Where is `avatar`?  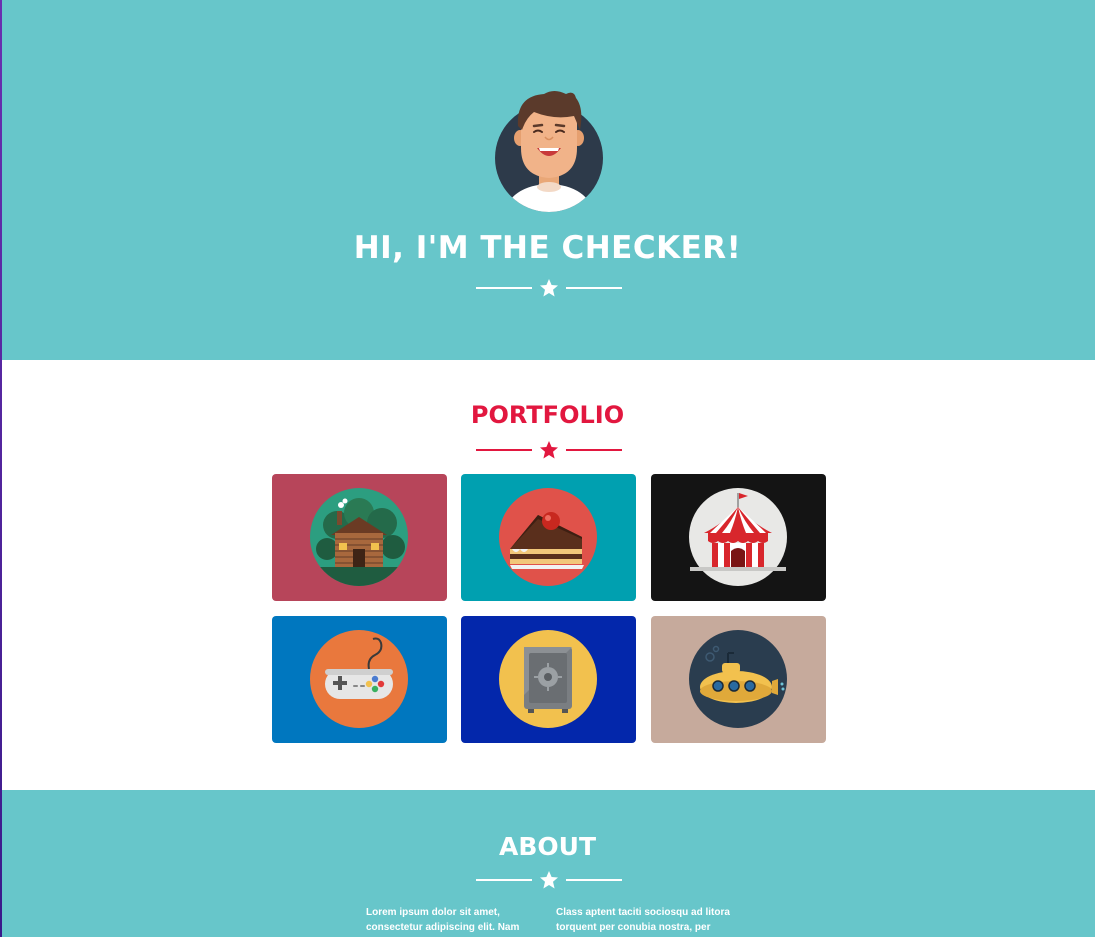
avatar is located at coordinates (549, 151).